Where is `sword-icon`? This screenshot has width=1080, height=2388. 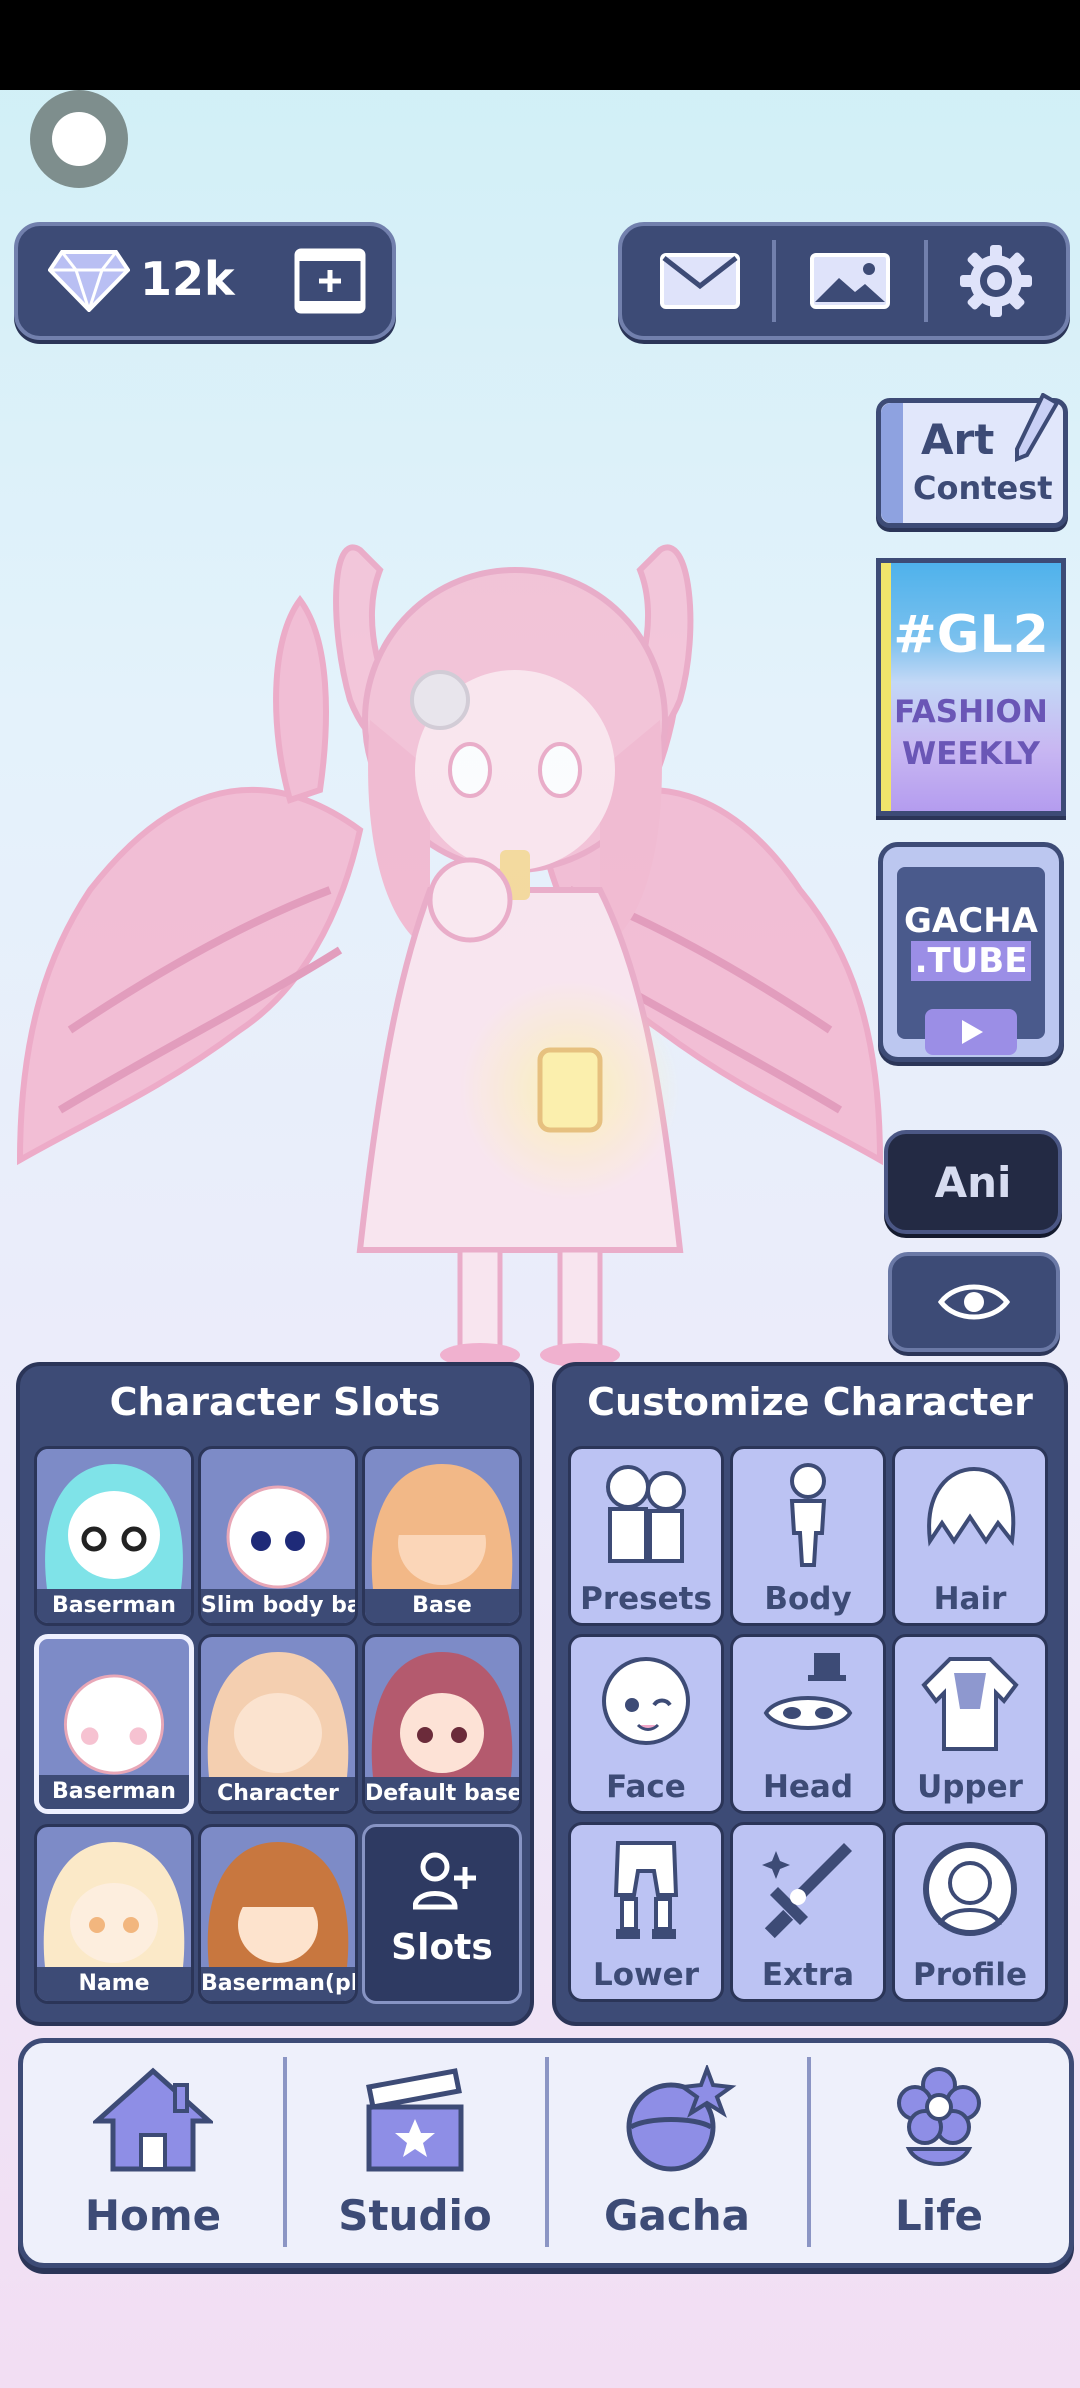
sword-icon is located at coordinates (807, 1891).